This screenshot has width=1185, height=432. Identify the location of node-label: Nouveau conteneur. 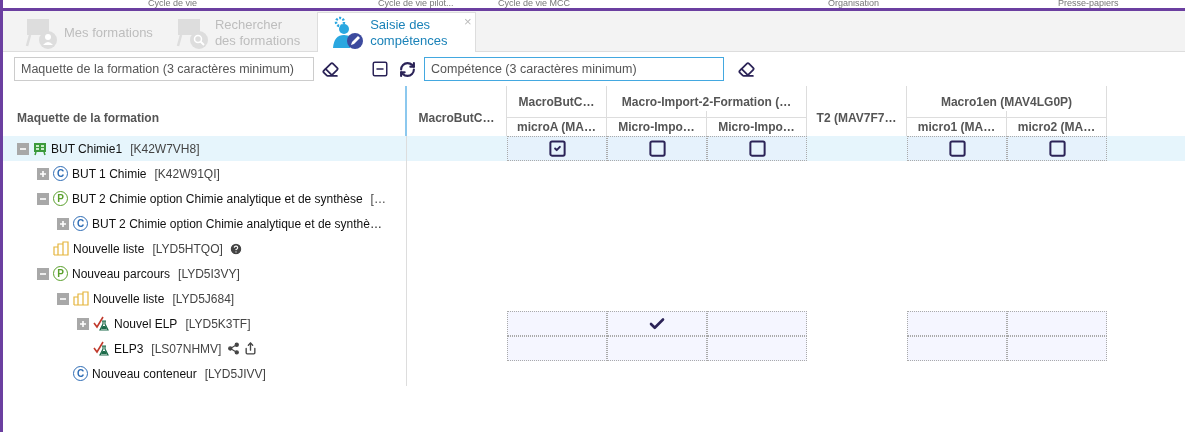
(144, 373).